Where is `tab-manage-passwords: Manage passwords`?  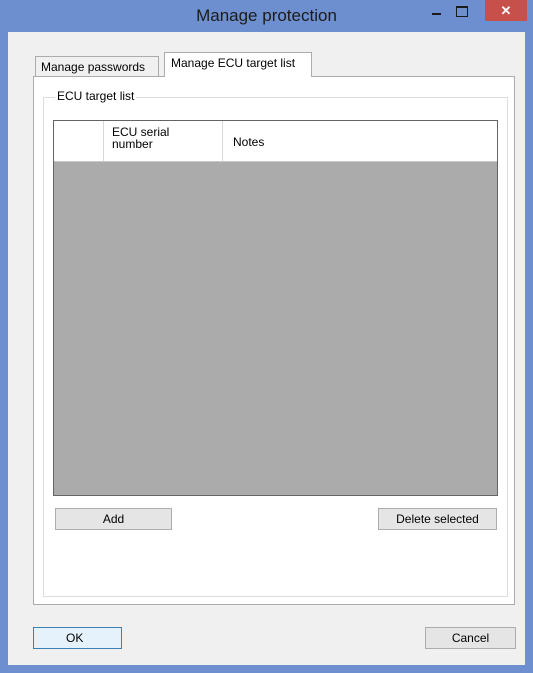 tab-manage-passwords: Manage passwords is located at coordinates (97, 66).